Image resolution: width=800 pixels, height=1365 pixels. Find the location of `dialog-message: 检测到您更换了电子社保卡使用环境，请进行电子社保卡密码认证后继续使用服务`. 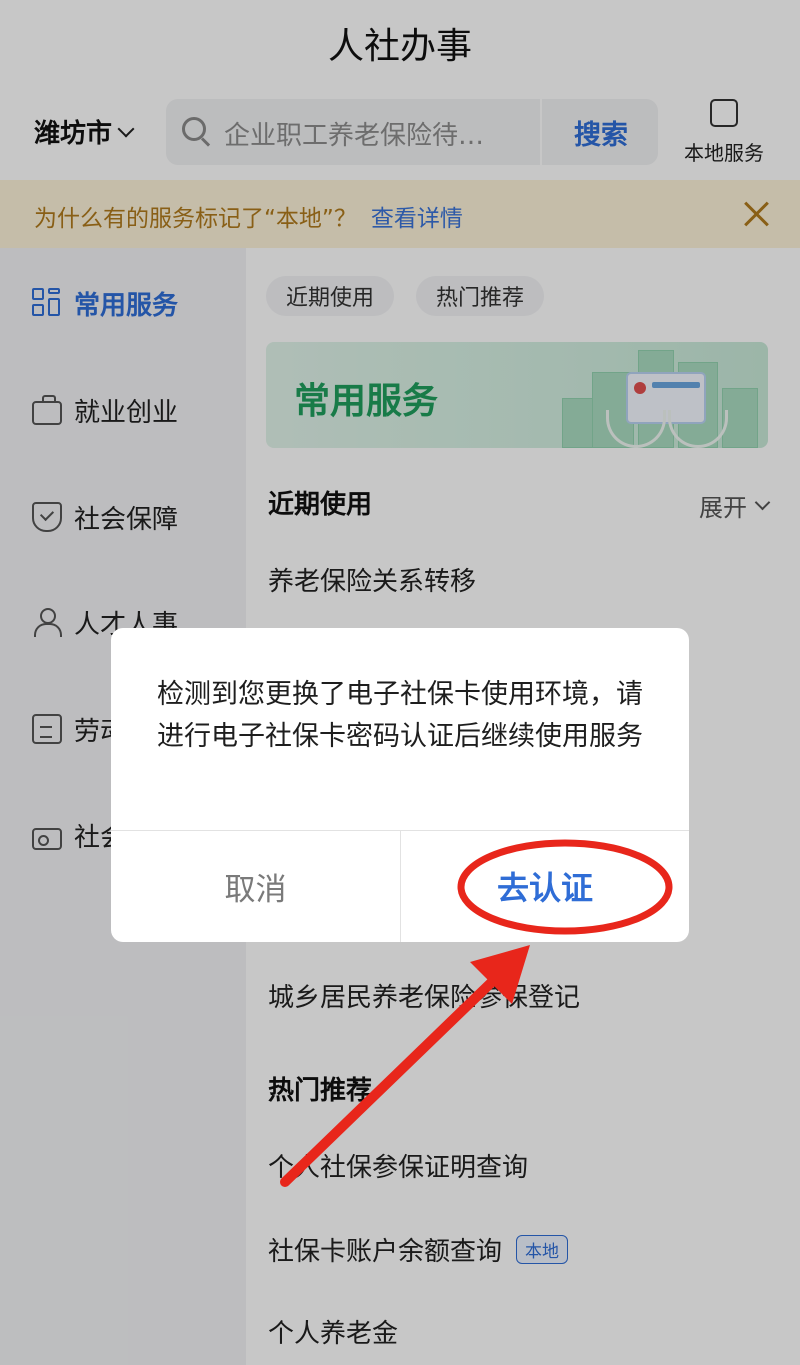

dialog-message: 检测到您更换了电子社保卡使用环境，请进行电子社保卡密码认证后继续使用服务 is located at coordinates (400, 715).